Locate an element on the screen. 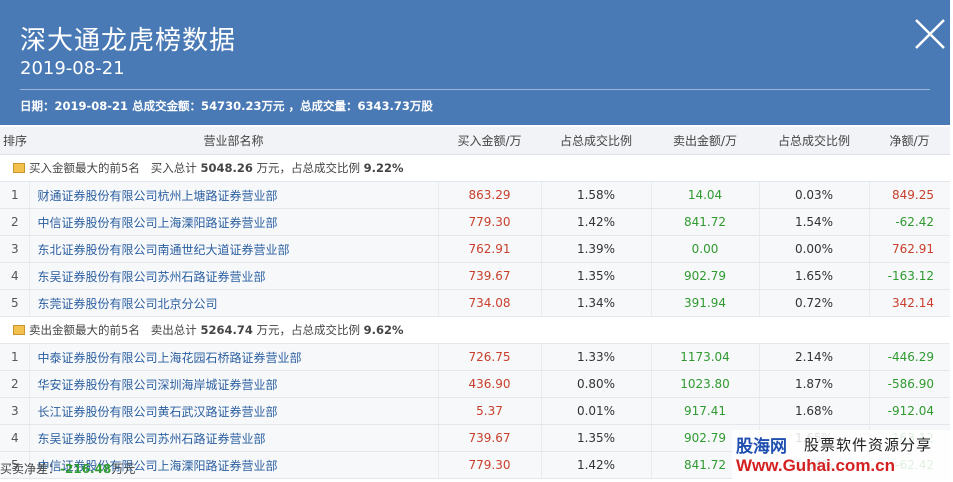 This screenshot has height=482, width=953. sell-ratio-cell: 1.65% is located at coordinates (813, 276).